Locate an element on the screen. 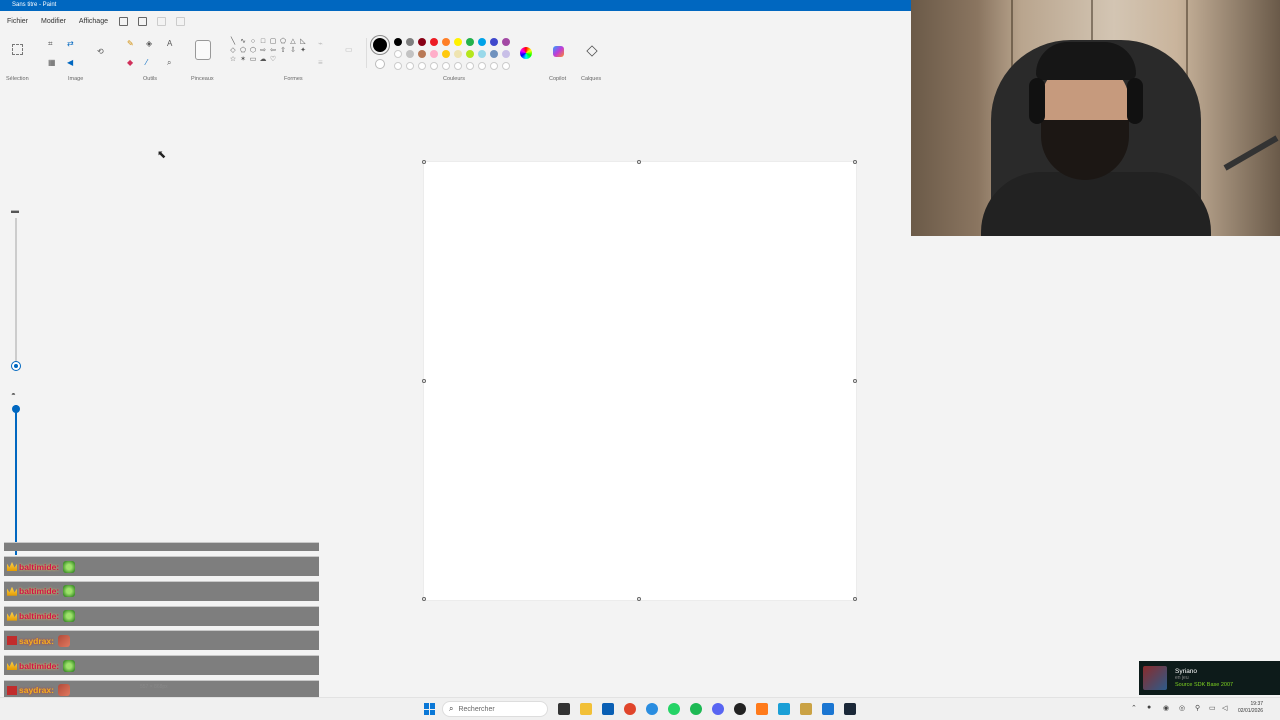  taskbar-search: ⌕ Rechercher is located at coordinates (495, 709).